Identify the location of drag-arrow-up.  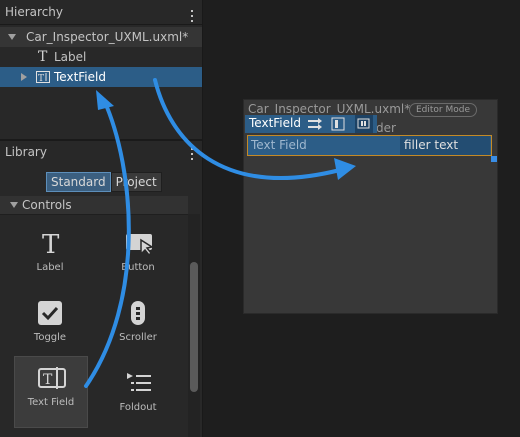
(107, 243).